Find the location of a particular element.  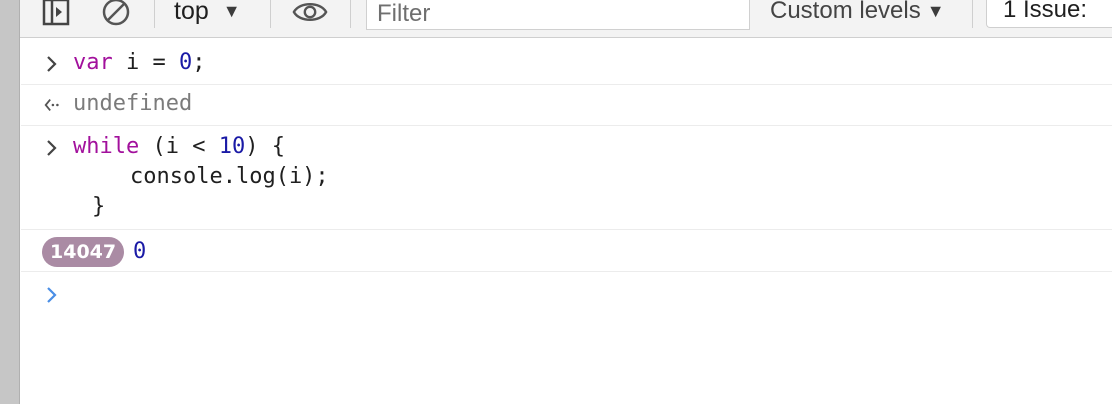

keyword-token: var is located at coordinates (93, 62).